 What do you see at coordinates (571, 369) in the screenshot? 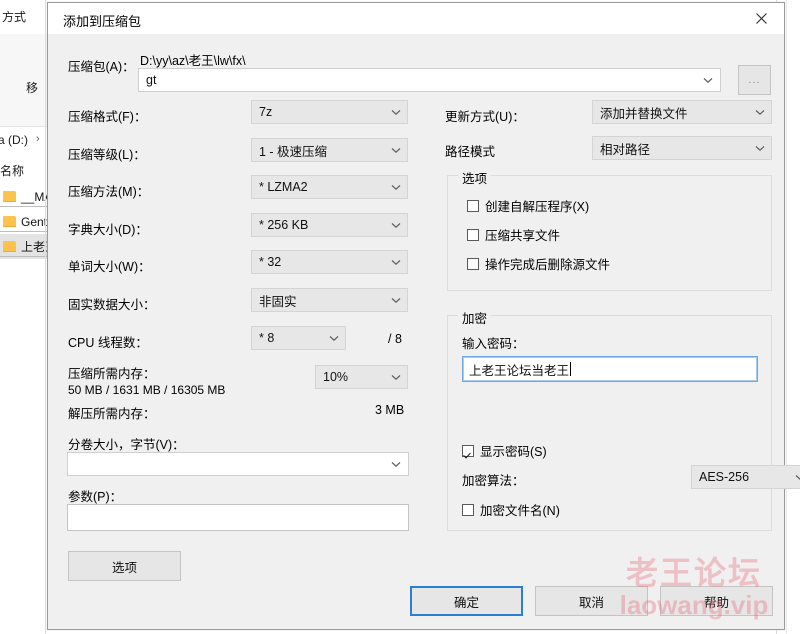
I see `text-caret` at bounding box center [571, 369].